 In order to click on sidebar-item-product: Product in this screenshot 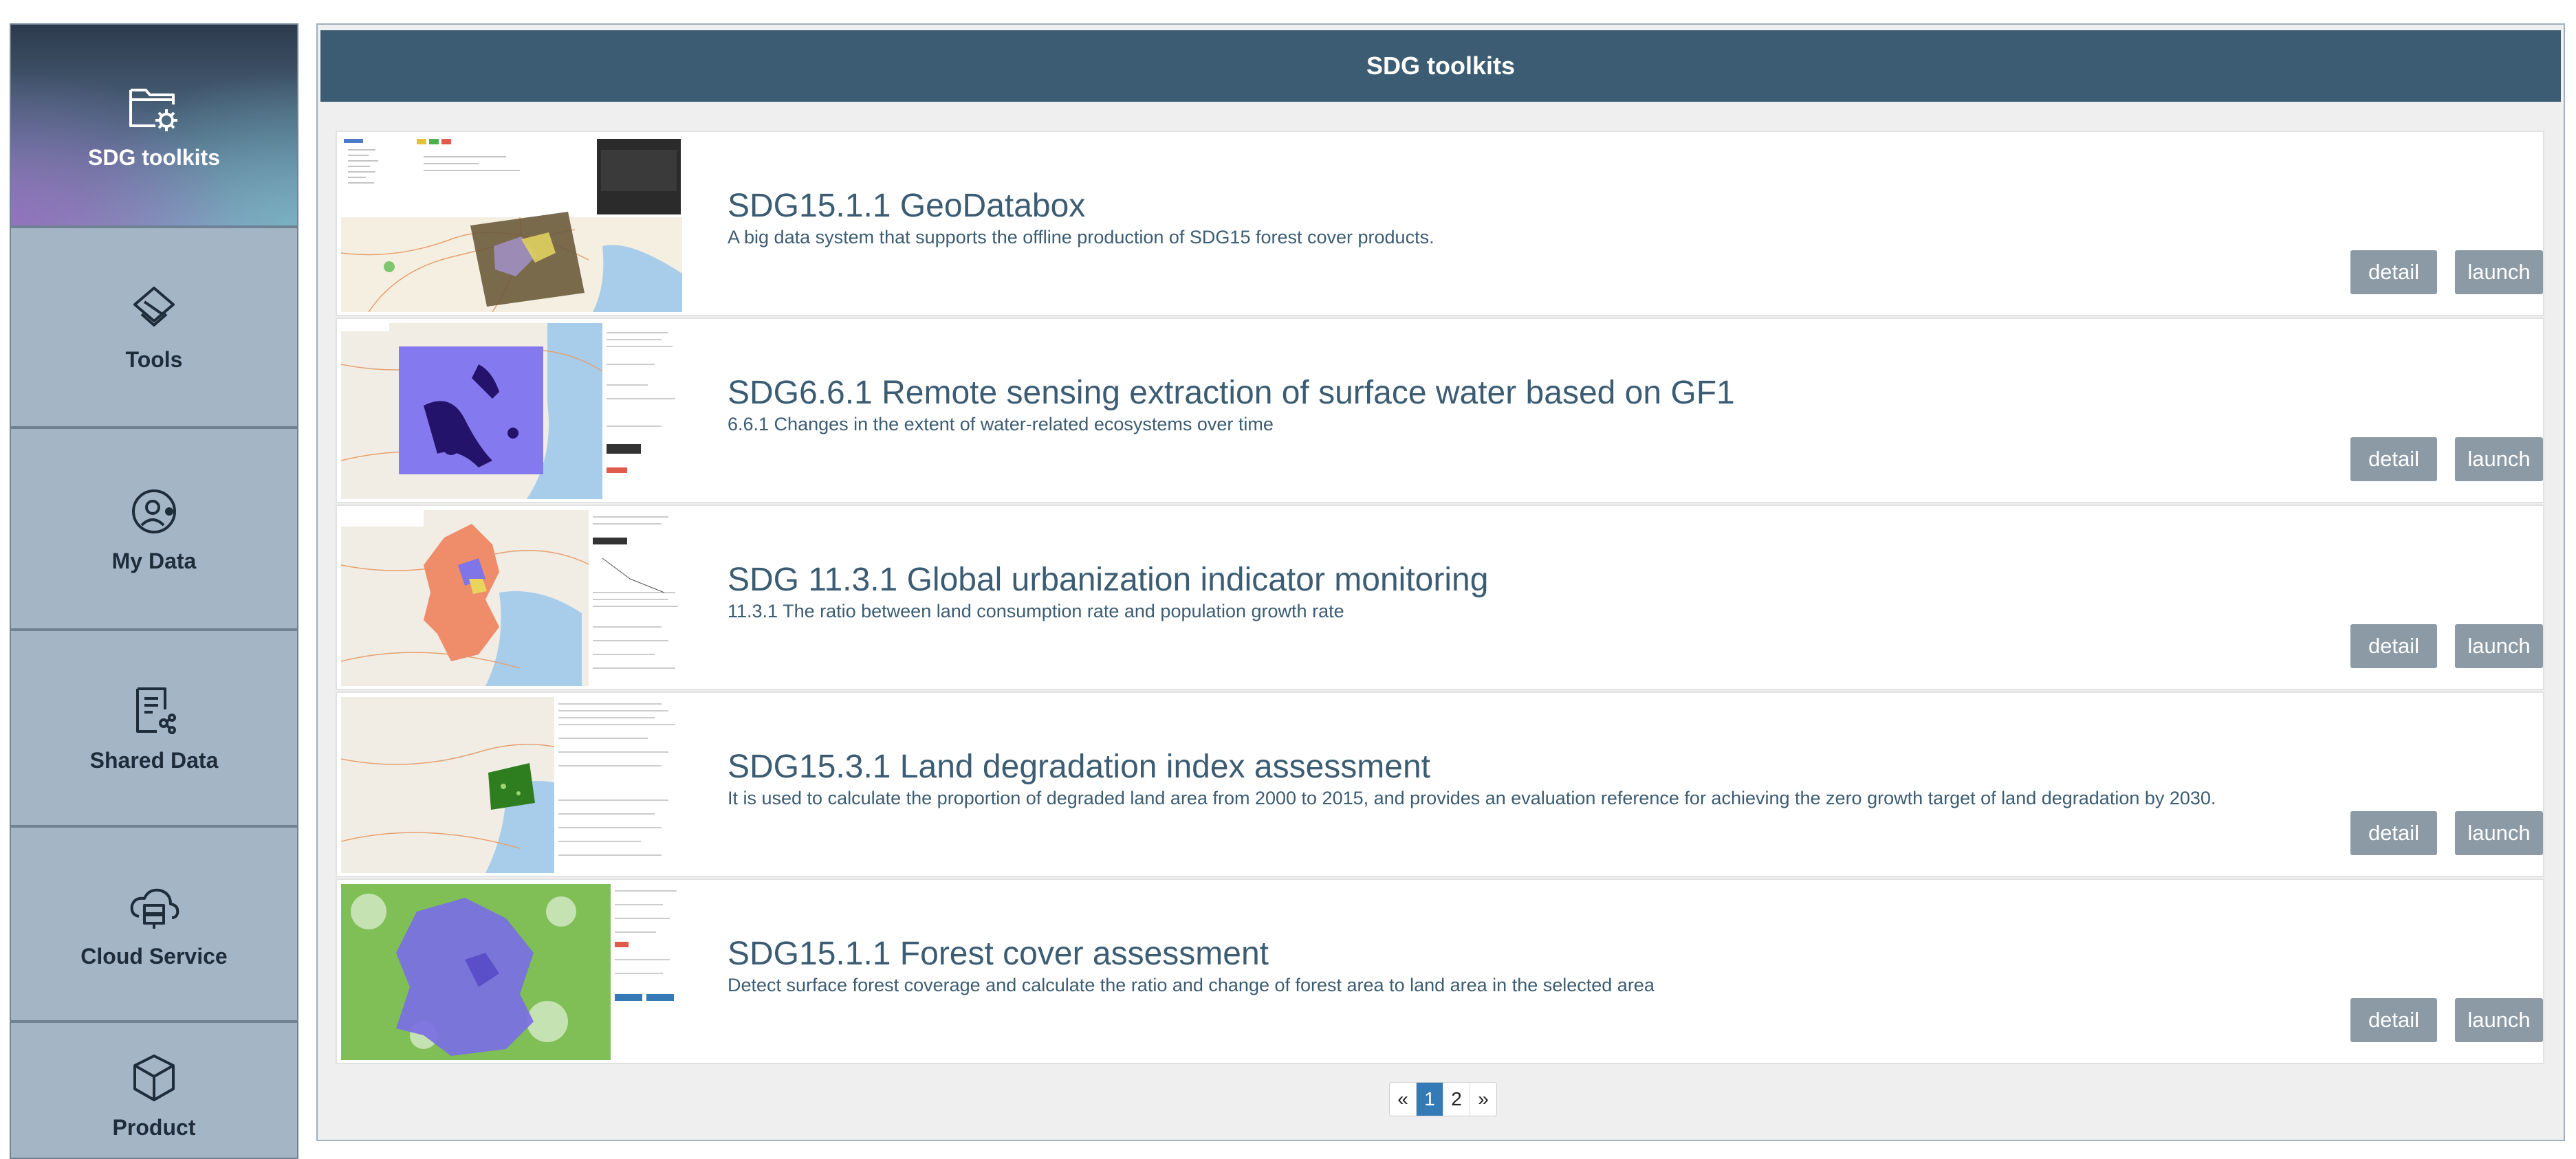, I will do `click(154, 1090)`.